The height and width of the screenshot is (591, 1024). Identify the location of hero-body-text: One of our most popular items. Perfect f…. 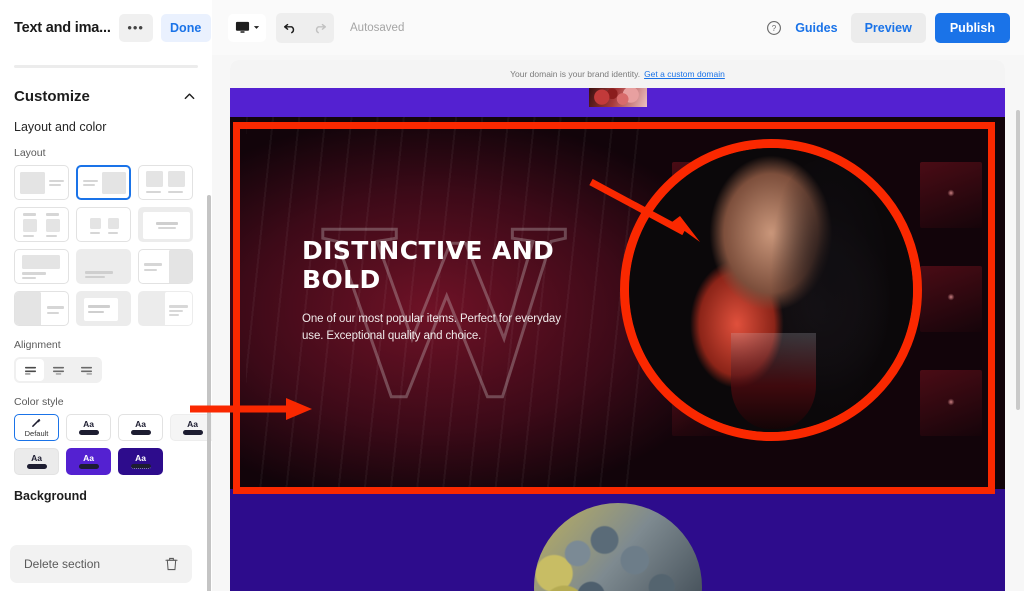
(437, 328).